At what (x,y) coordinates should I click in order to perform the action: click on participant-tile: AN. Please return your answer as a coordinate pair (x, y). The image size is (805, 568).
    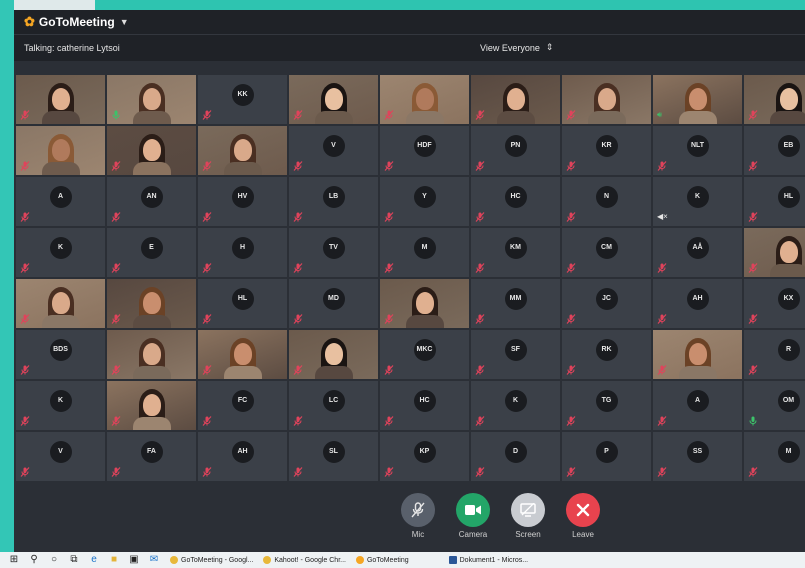
    Looking at the image, I should click on (151, 201).